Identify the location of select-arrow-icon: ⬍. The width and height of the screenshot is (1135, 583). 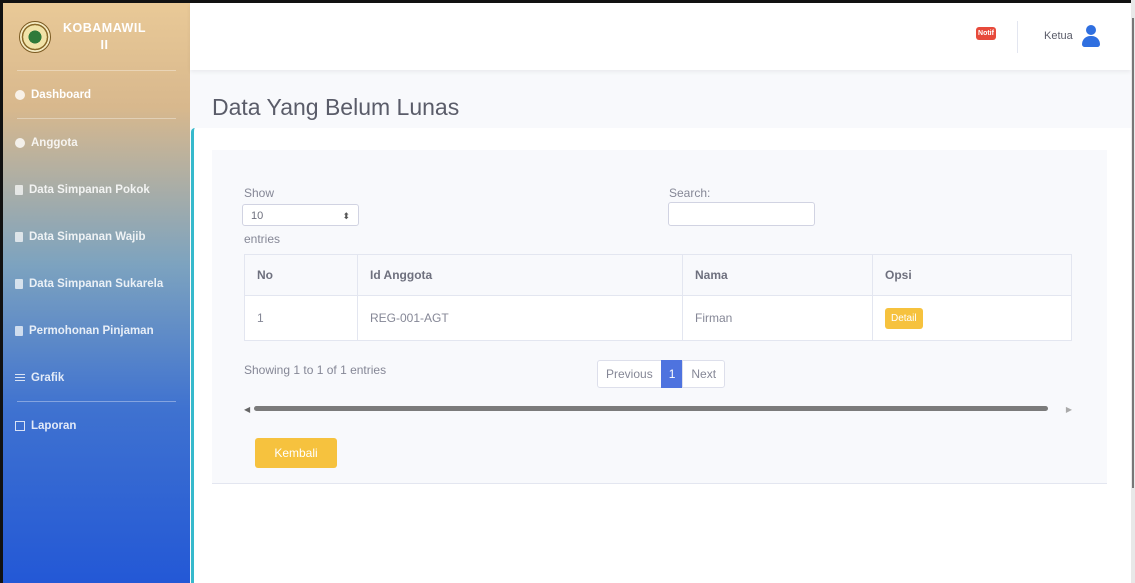
(346, 216).